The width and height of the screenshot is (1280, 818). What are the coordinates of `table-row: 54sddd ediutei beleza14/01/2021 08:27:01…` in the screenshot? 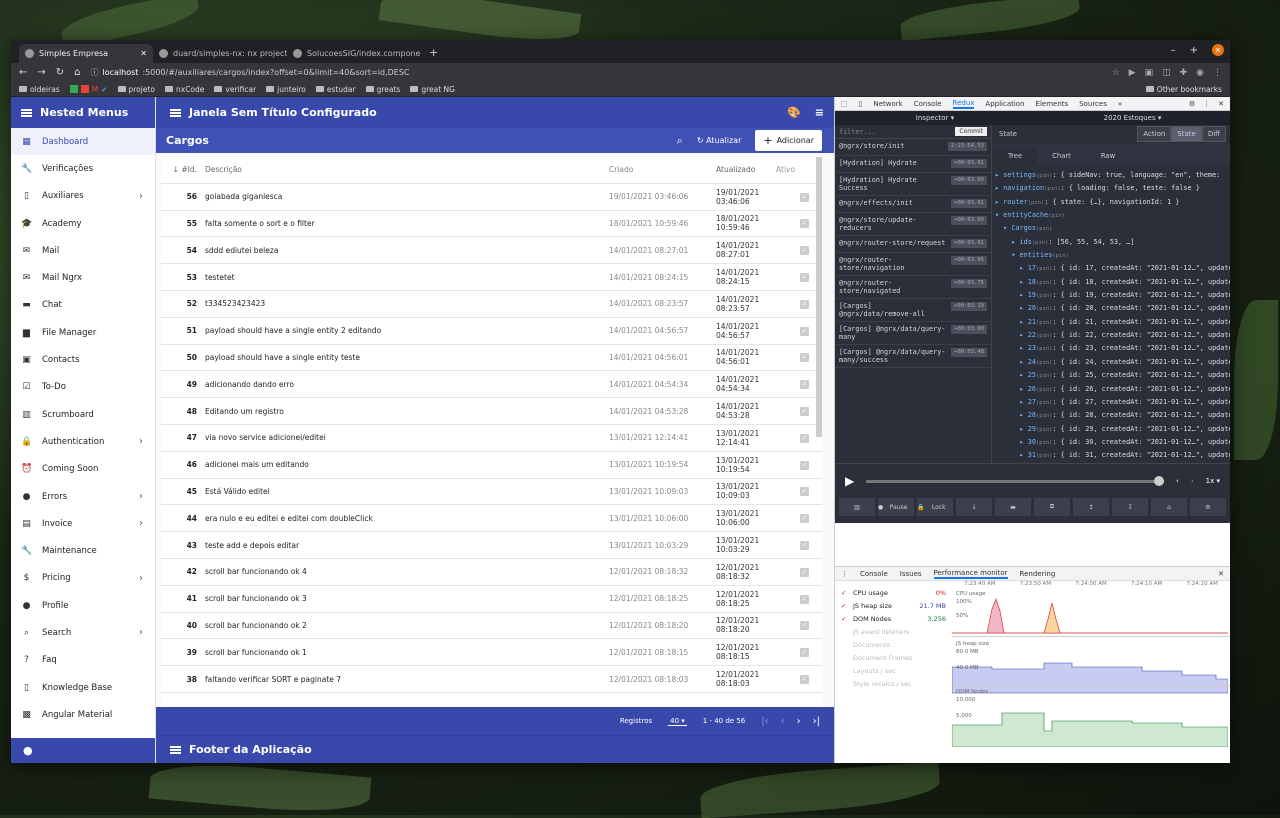 It's located at (491, 250).